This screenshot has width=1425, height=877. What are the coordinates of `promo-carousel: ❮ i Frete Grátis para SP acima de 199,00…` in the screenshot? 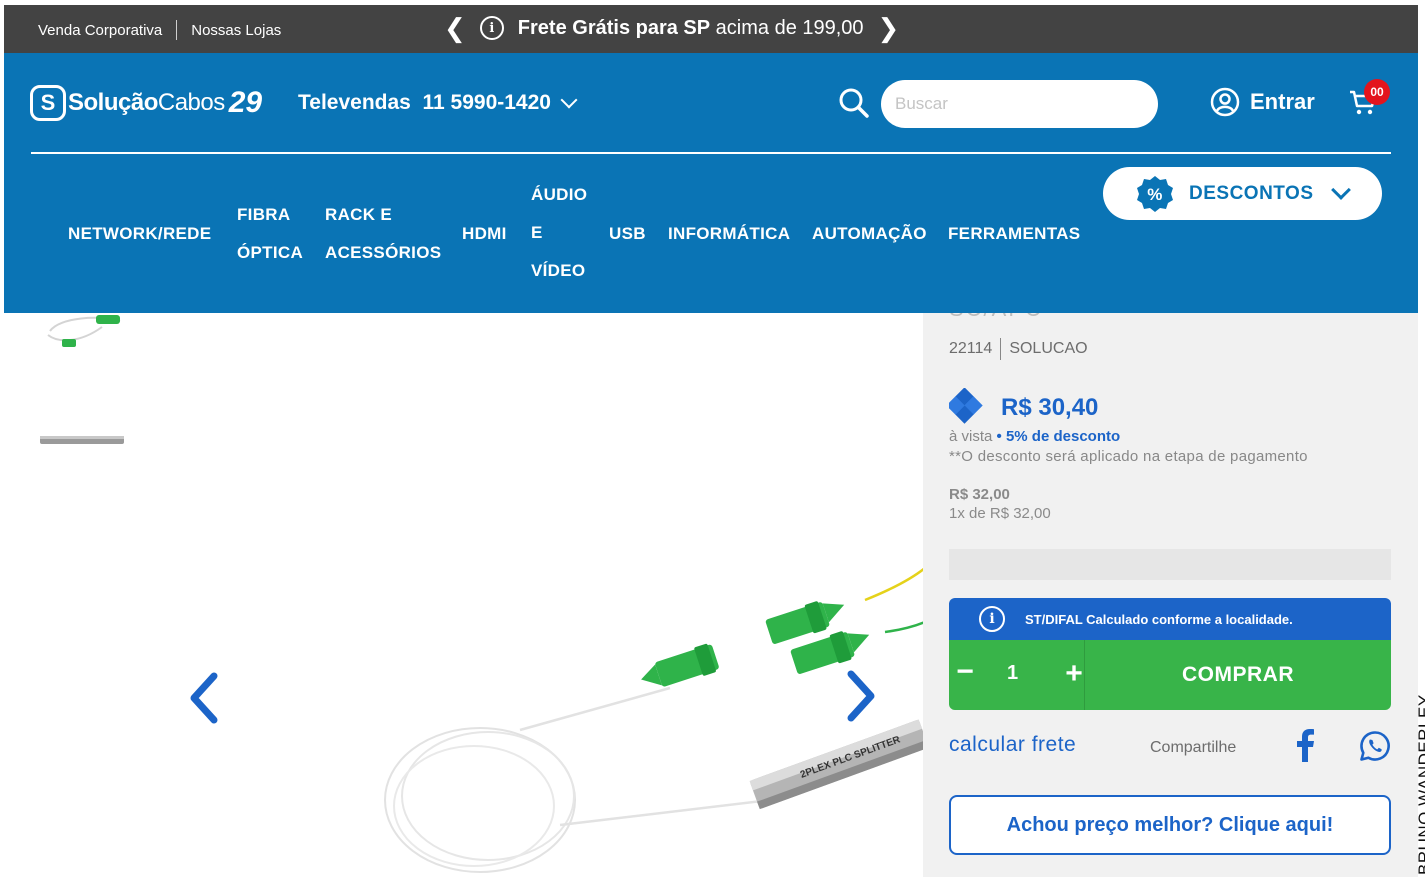 It's located at (671, 28).